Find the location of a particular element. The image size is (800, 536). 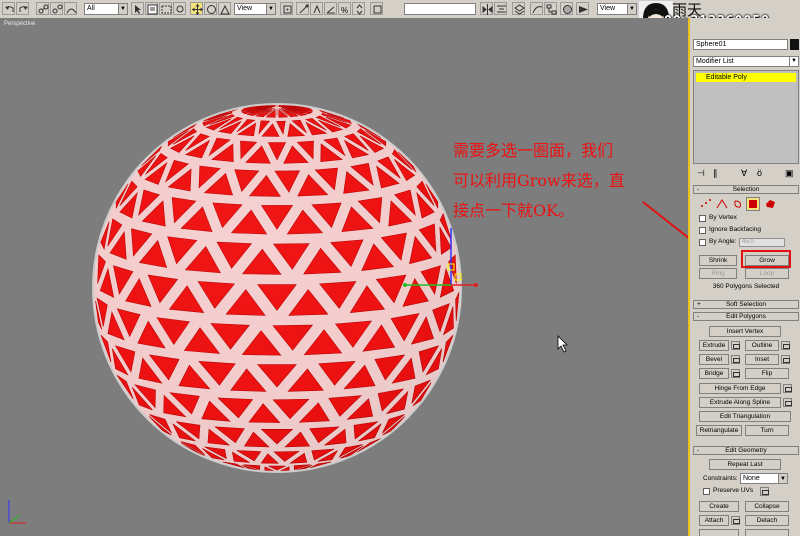

material-editor-icon is located at coordinates (566, 8).